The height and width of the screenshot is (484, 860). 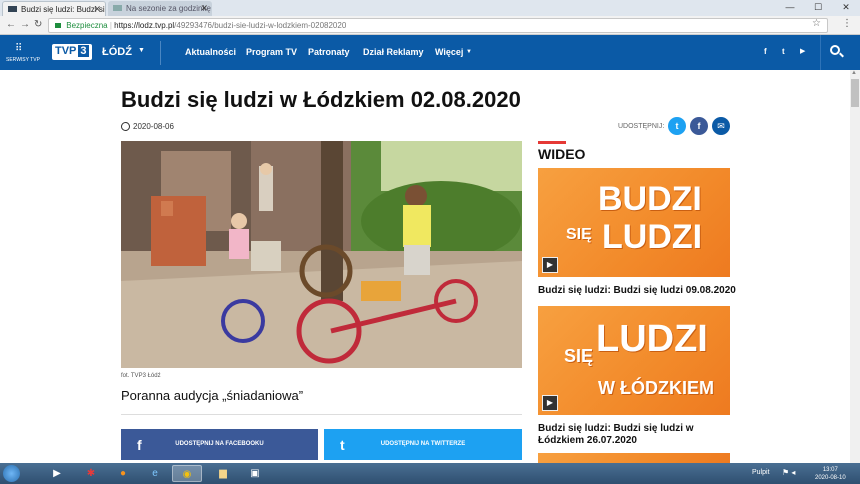 What do you see at coordinates (650, 199) in the screenshot?
I see `thumb-text: BUDZI` at bounding box center [650, 199].